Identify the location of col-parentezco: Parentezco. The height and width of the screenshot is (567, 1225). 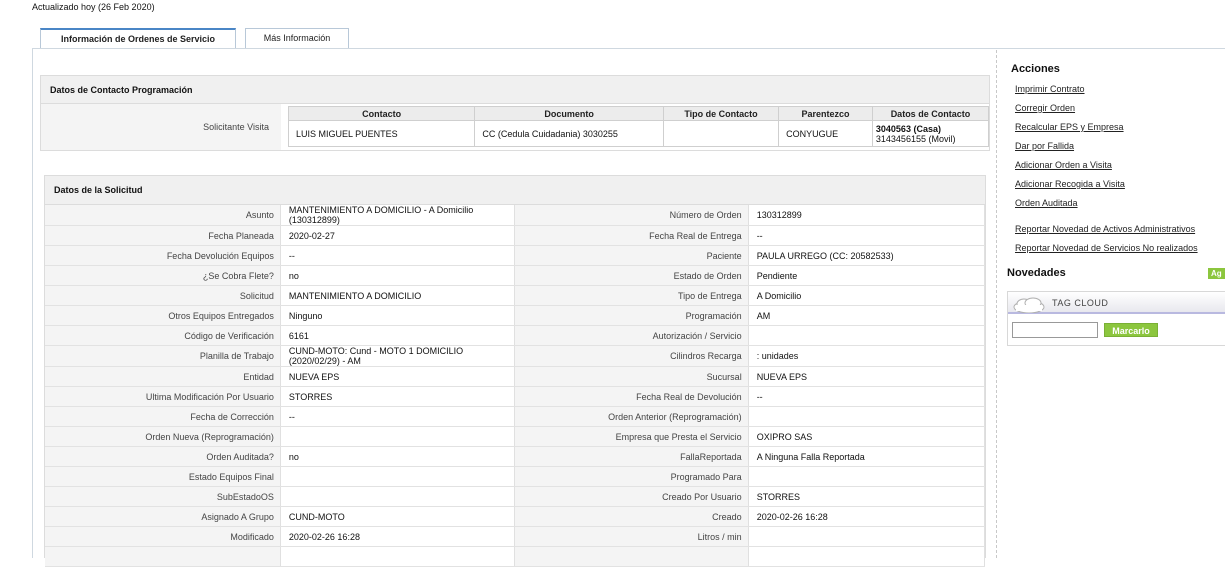
(825, 113).